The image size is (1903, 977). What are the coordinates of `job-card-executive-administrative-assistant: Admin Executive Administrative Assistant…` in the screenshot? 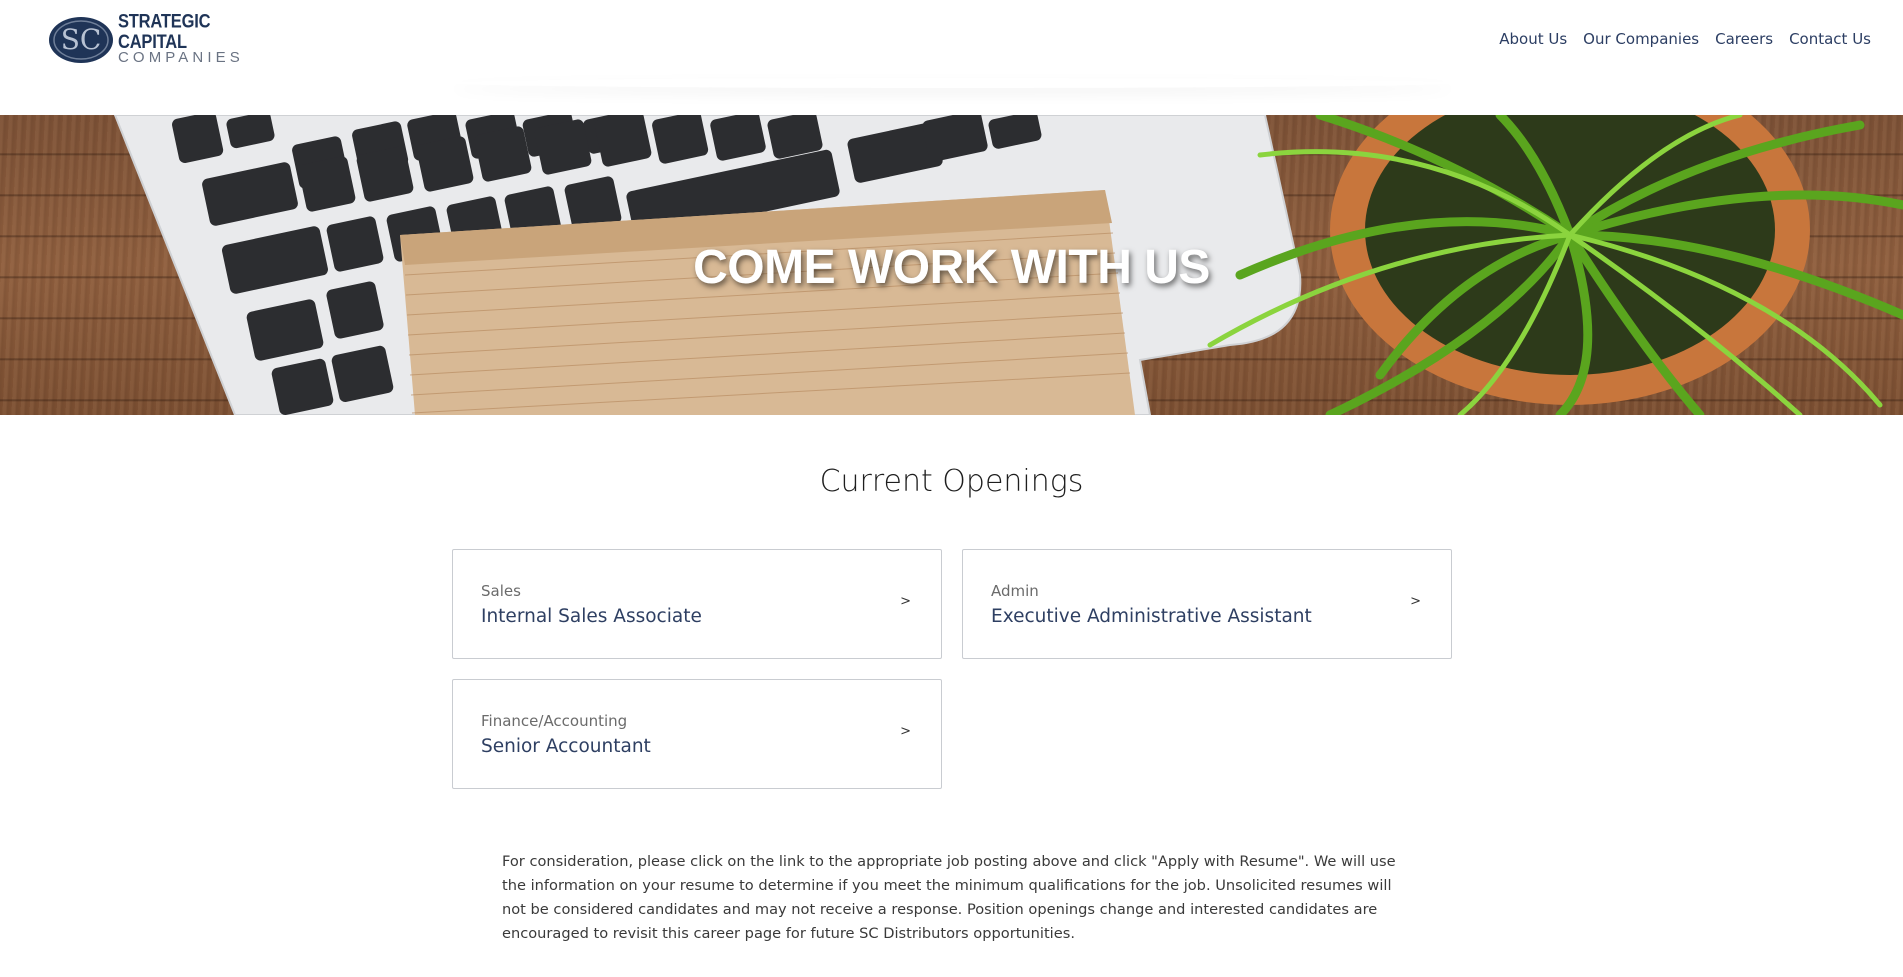 It's located at (1207, 604).